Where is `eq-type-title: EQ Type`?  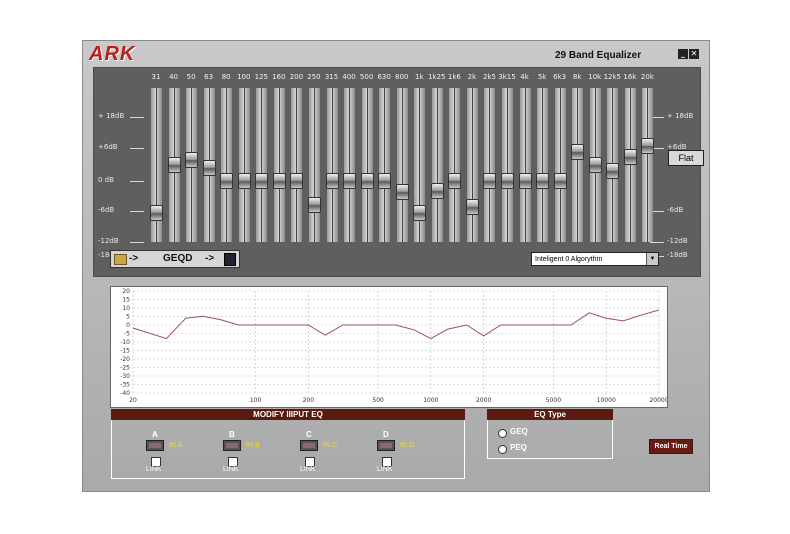
eq-type-title: EQ Type is located at coordinates (550, 414).